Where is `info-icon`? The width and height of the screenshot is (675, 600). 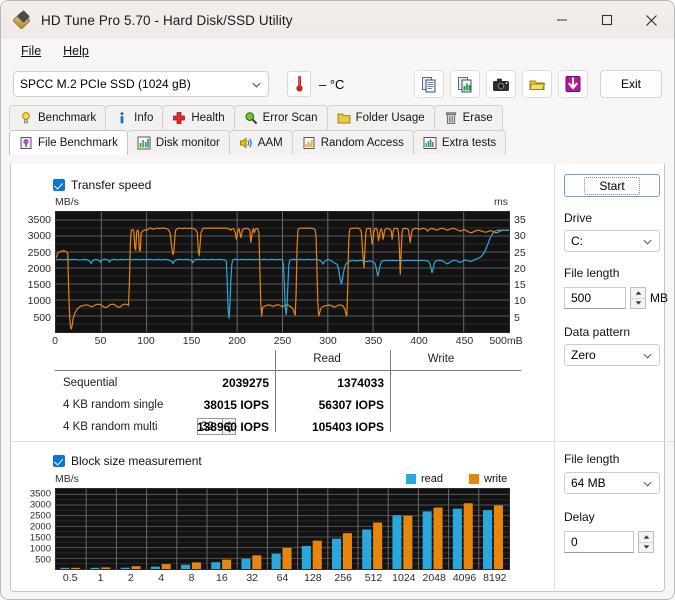
info-icon is located at coordinates (122, 118).